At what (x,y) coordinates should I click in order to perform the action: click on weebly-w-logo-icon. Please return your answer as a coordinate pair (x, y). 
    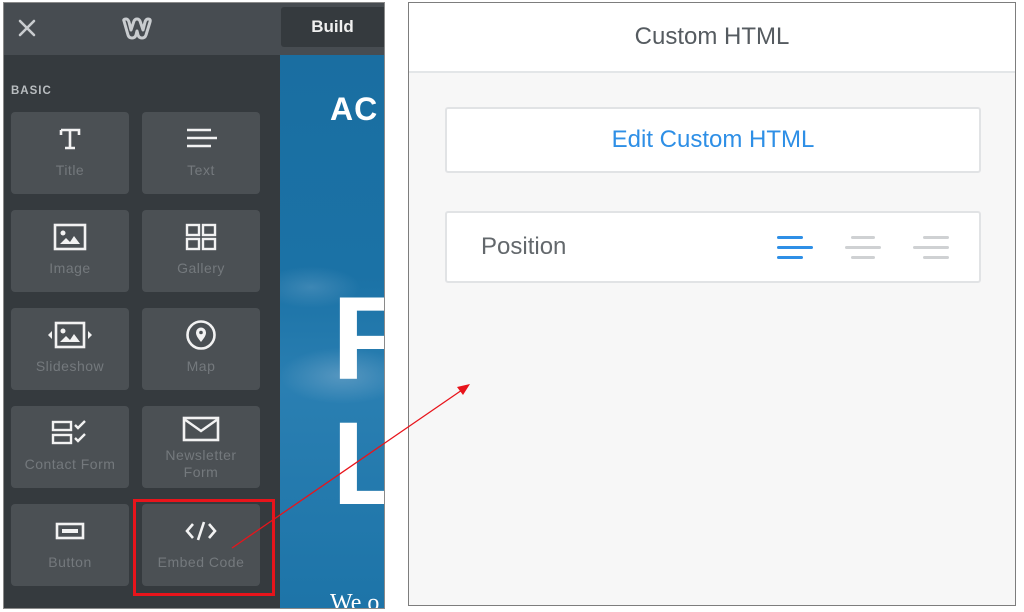
    Looking at the image, I should click on (137, 28).